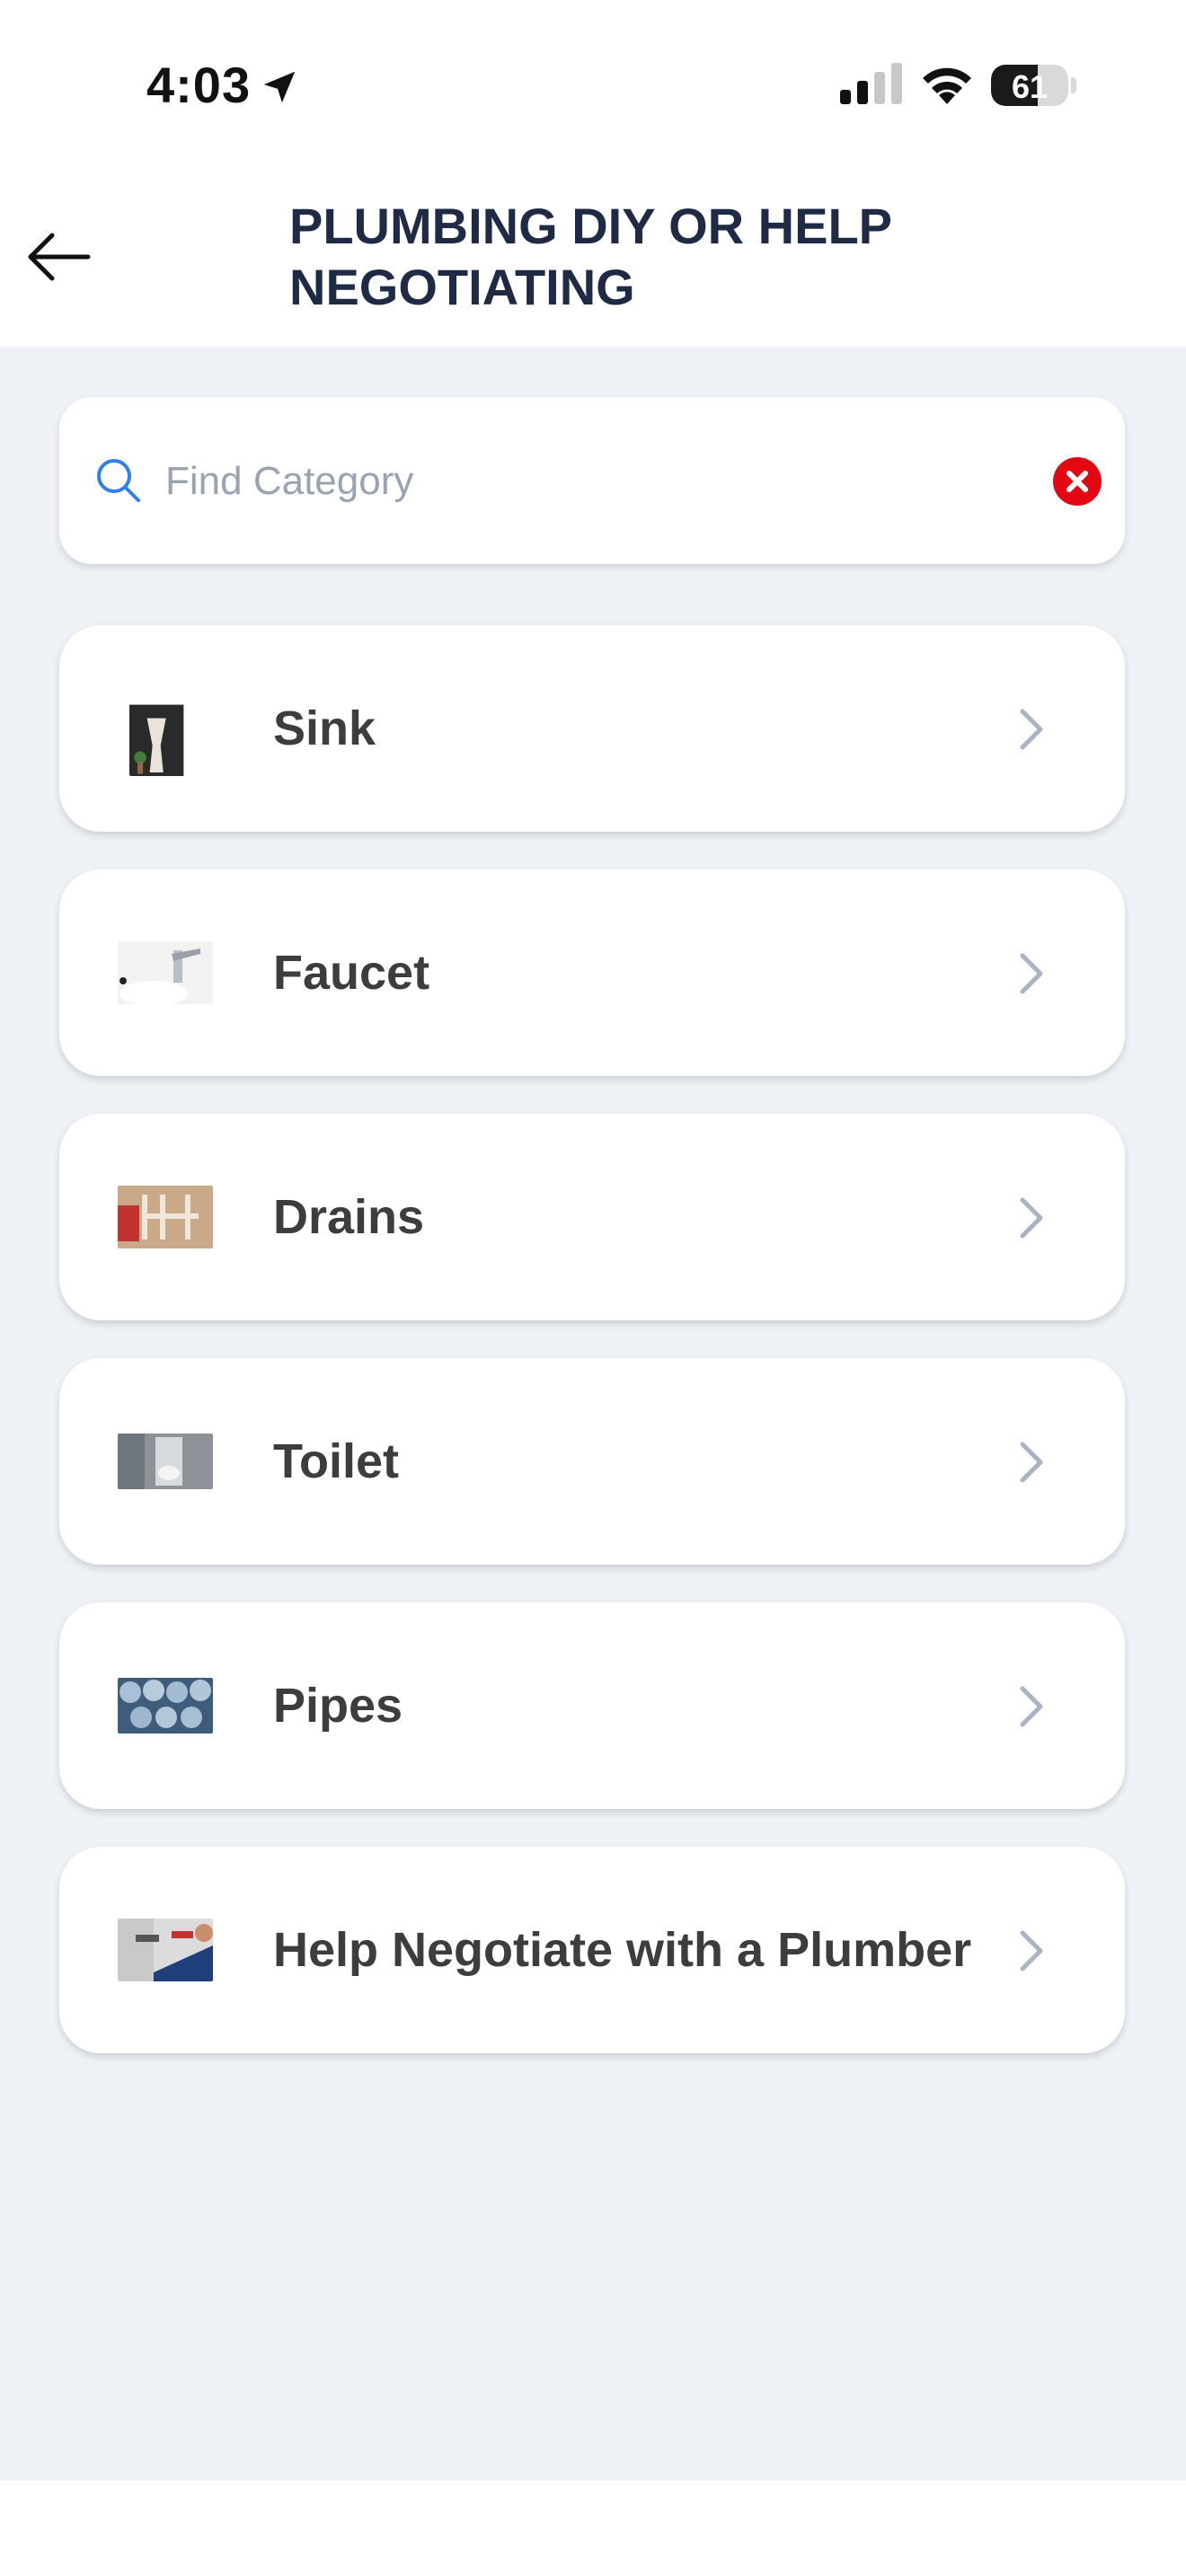 The height and width of the screenshot is (2576, 1186). Describe the element at coordinates (590, 256) in the screenshot. I see `page-title: PLUMBING DIY OR HELP NEGOTIATING` at that location.